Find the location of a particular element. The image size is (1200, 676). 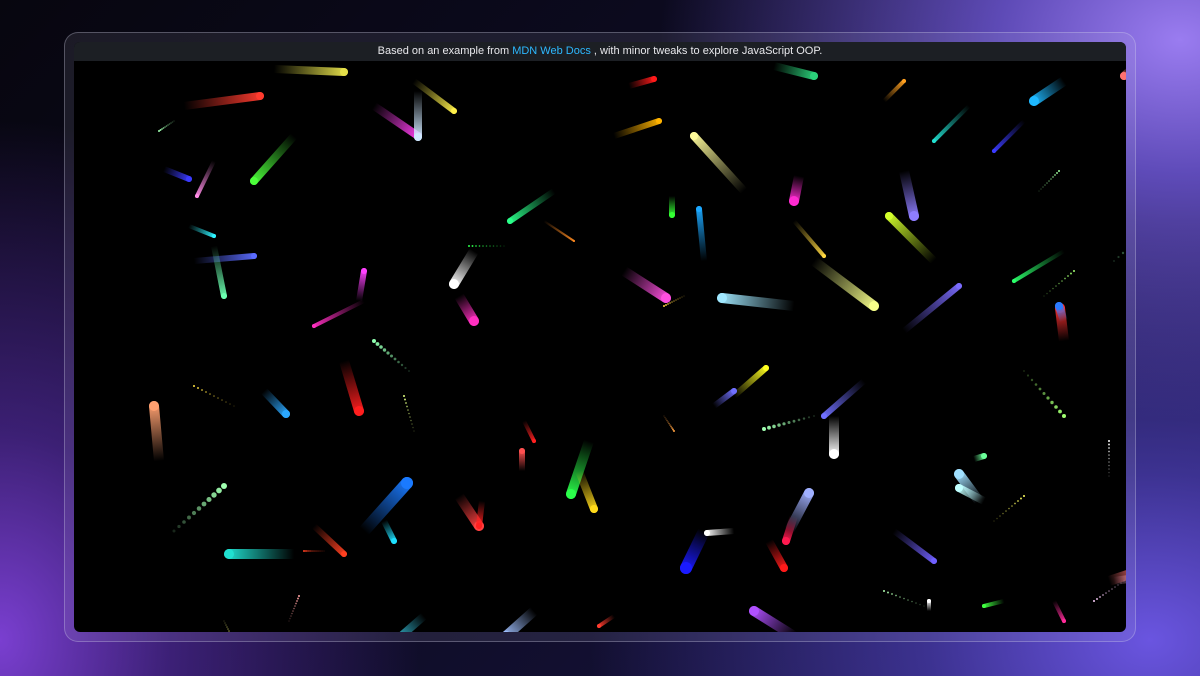

banner-prefix: Based on an example from is located at coordinates (445, 51).